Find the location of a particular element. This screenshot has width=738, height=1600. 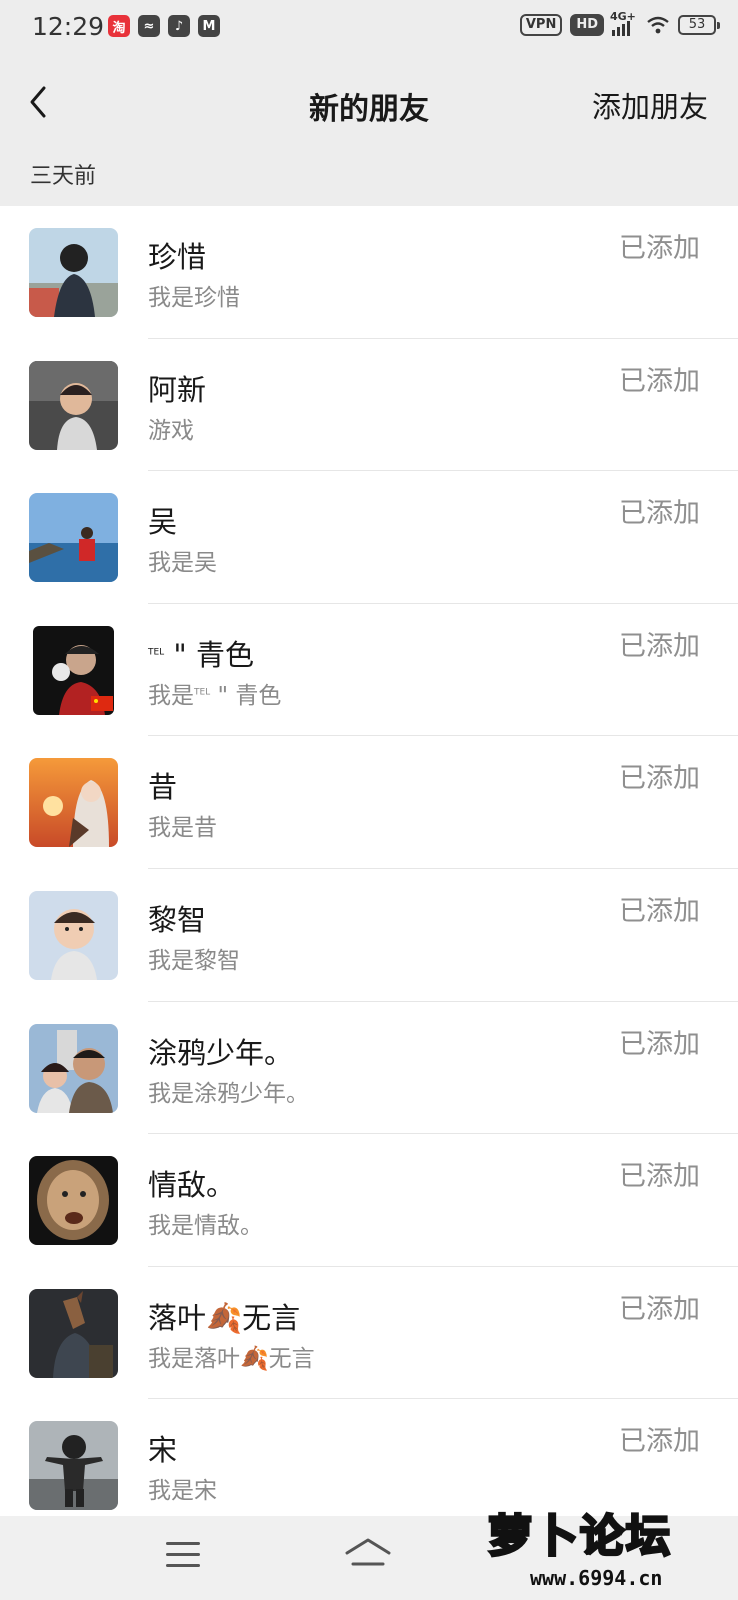

shopping-app-icon: 淘 is located at coordinates (119, 26).